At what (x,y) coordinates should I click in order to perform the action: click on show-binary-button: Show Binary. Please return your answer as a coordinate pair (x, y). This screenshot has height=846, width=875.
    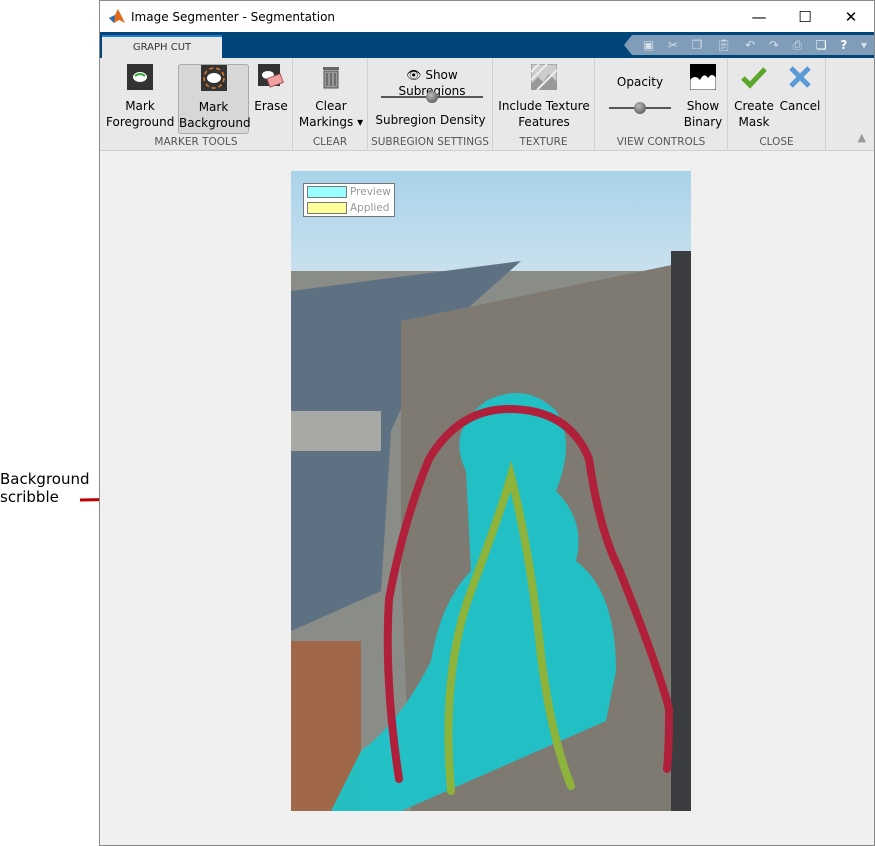
    Looking at the image, I should click on (703, 96).